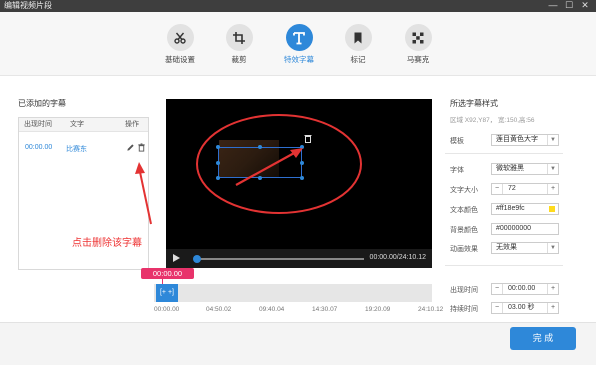 The image size is (596, 365). Describe the element at coordinates (464, 249) in the screenshot. I see `animation-label: 动画效果` at that location.